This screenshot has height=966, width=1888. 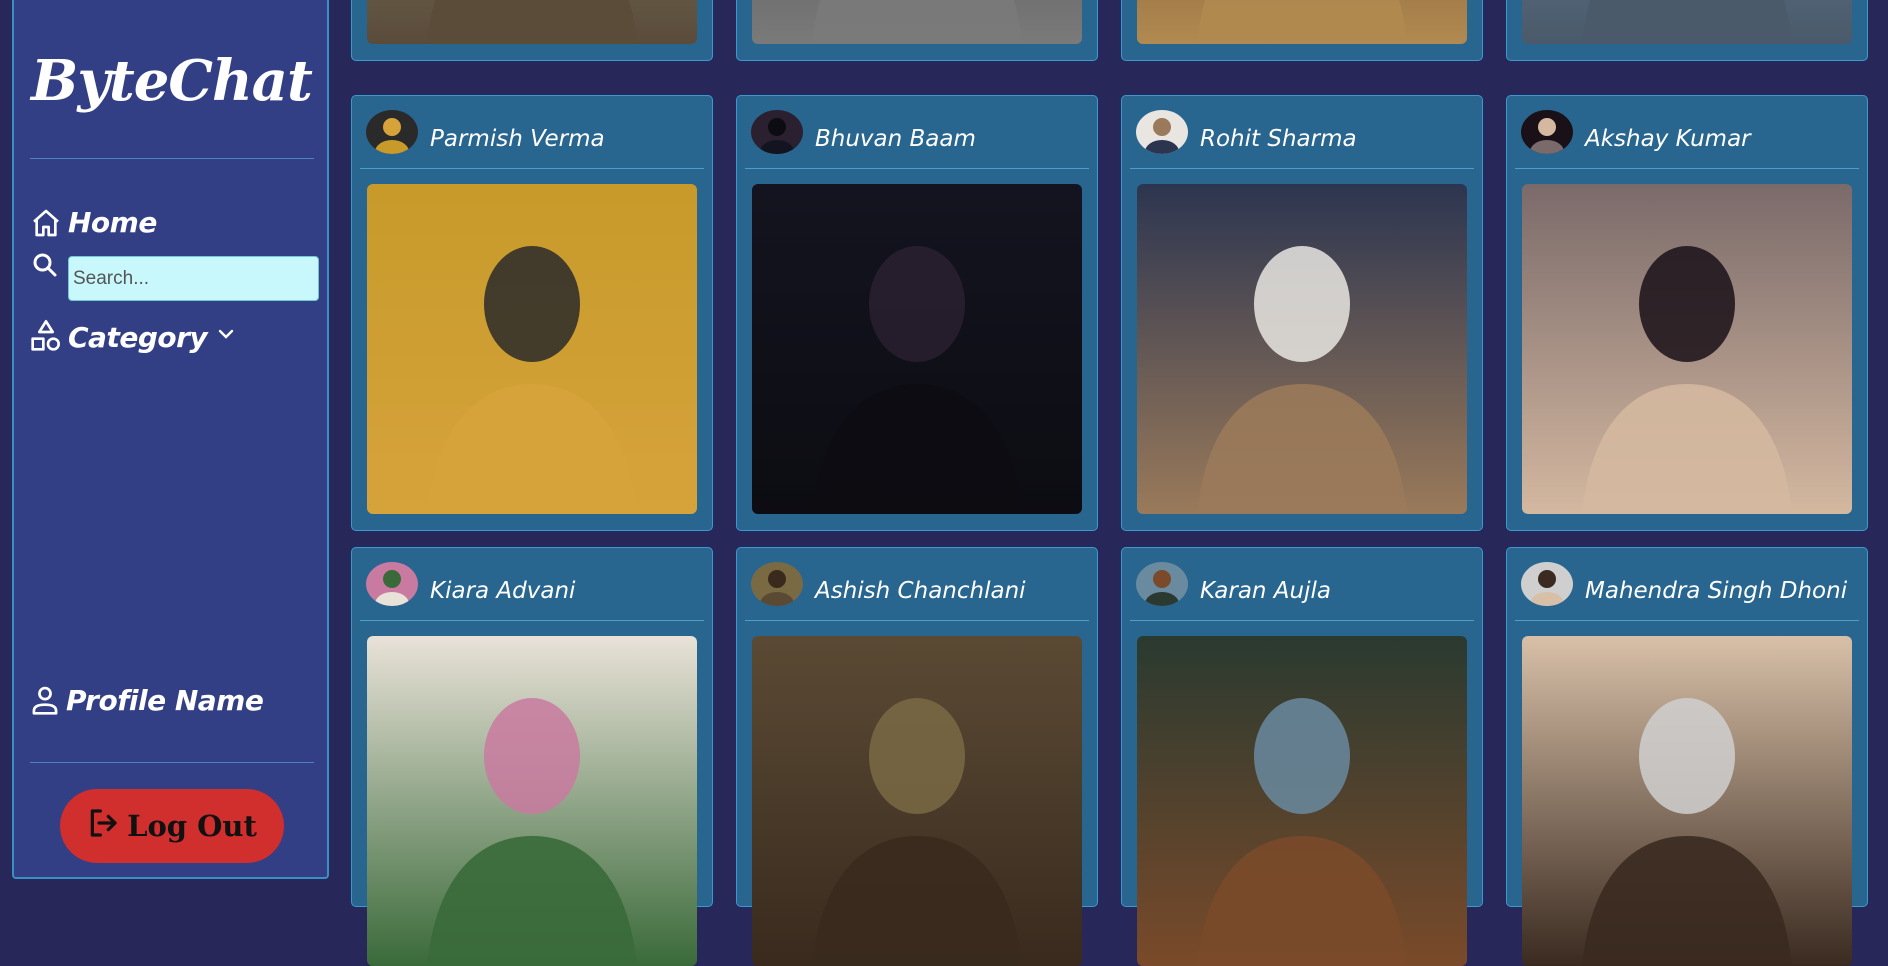 I want to click on post-author-name: Rohit Sharma, so click(x=1278, y=139).